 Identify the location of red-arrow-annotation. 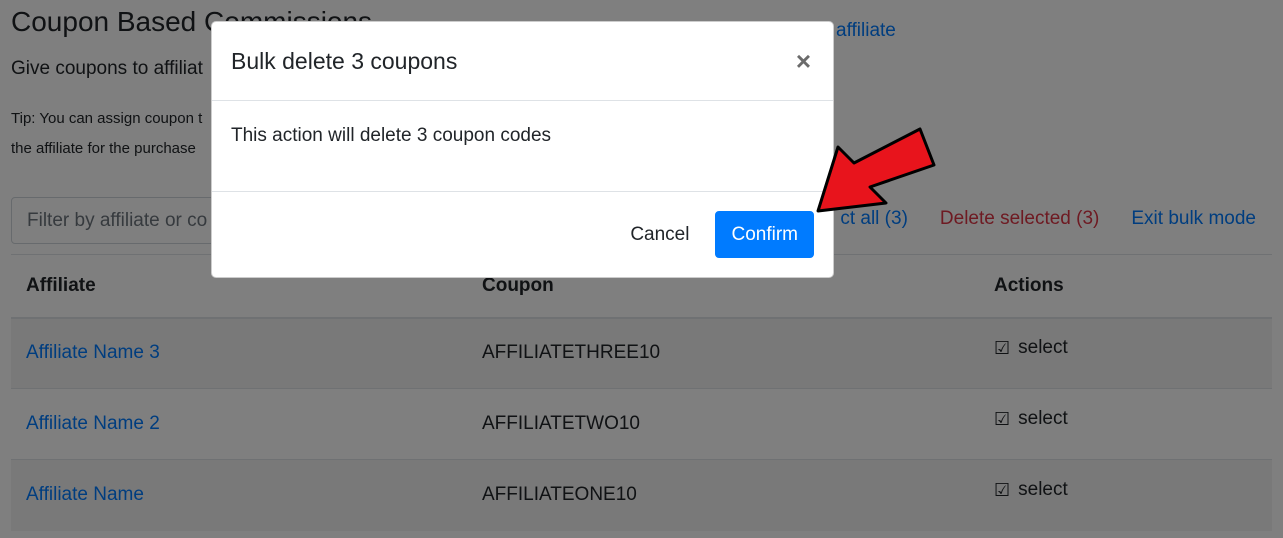
(876, 170).